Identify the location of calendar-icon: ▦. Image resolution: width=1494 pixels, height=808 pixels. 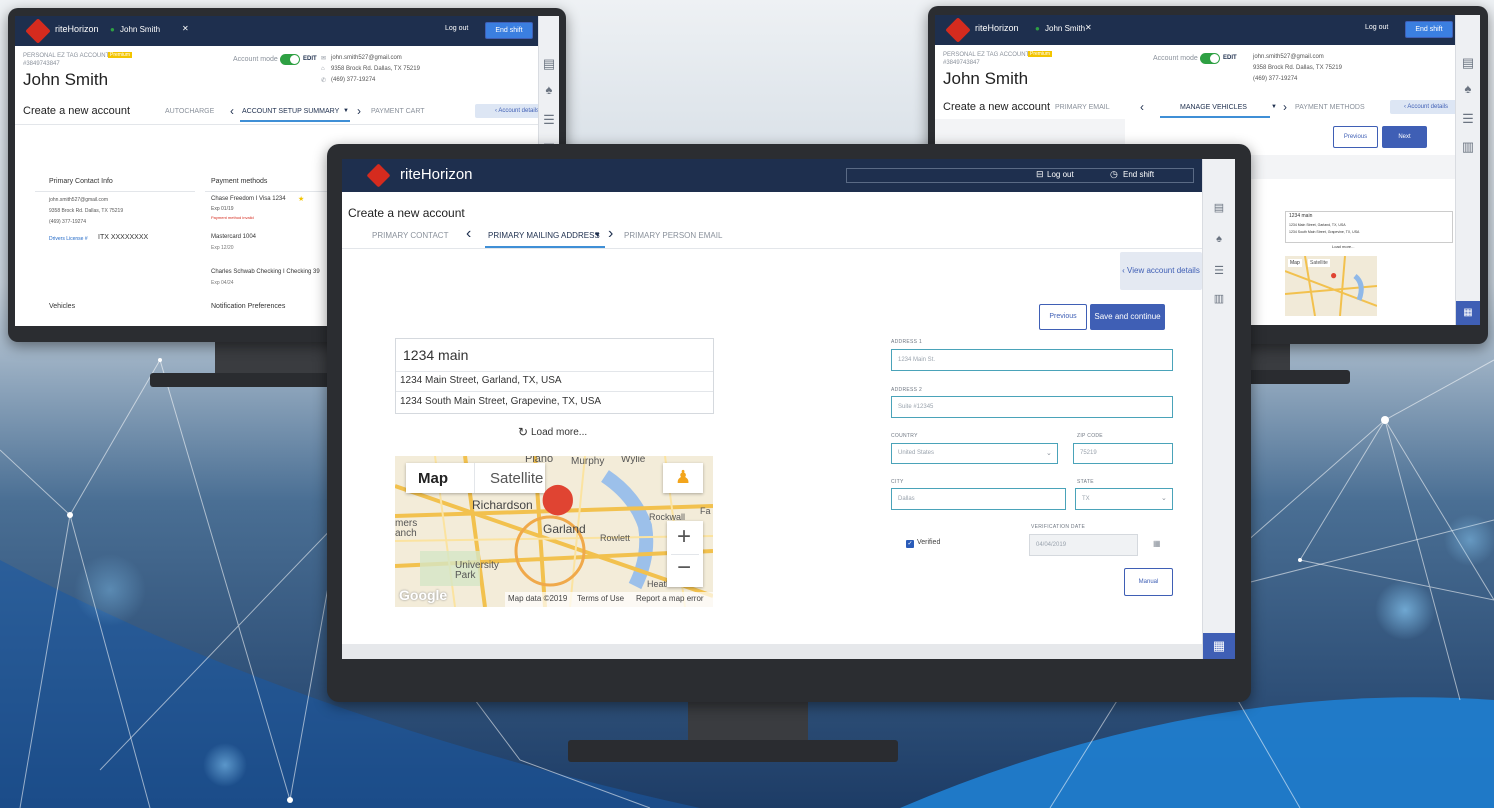
(1157, 543).